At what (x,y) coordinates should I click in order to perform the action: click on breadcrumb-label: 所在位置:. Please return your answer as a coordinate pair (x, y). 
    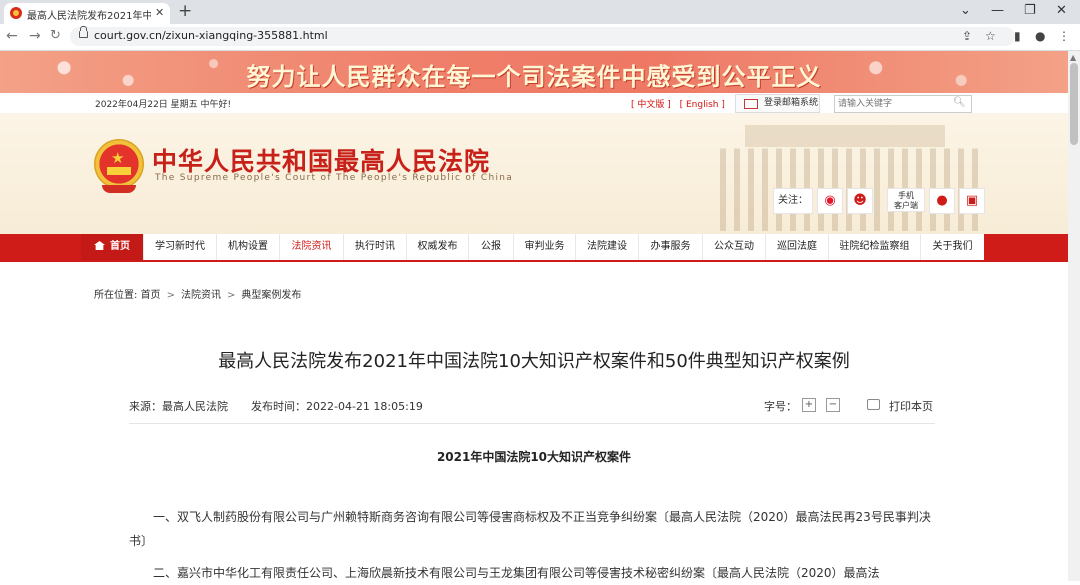
    Looking at the image, I should click on (116, 295).